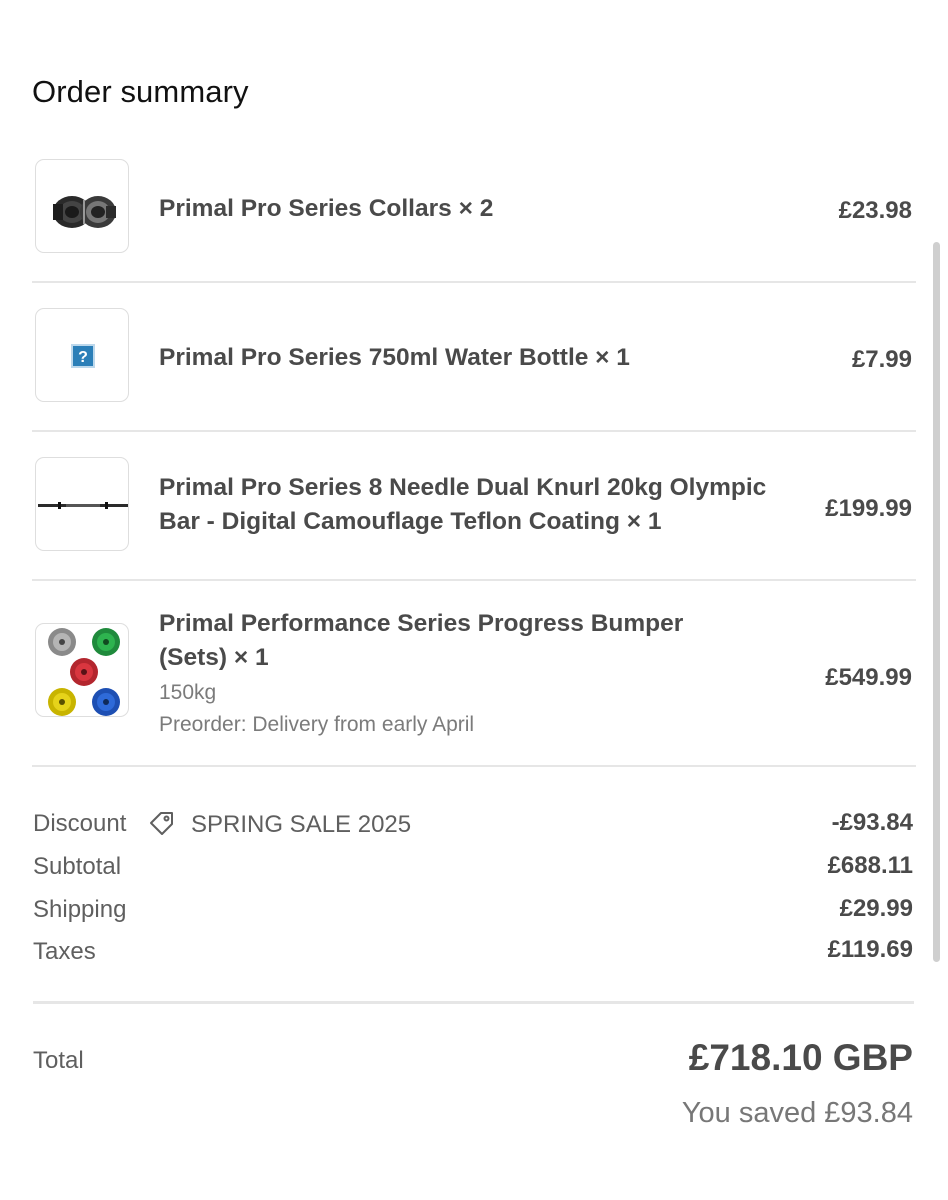  Describe the element at coordinates (881, 359) in the screenshot. I see `item-price: £7.99` at that location.